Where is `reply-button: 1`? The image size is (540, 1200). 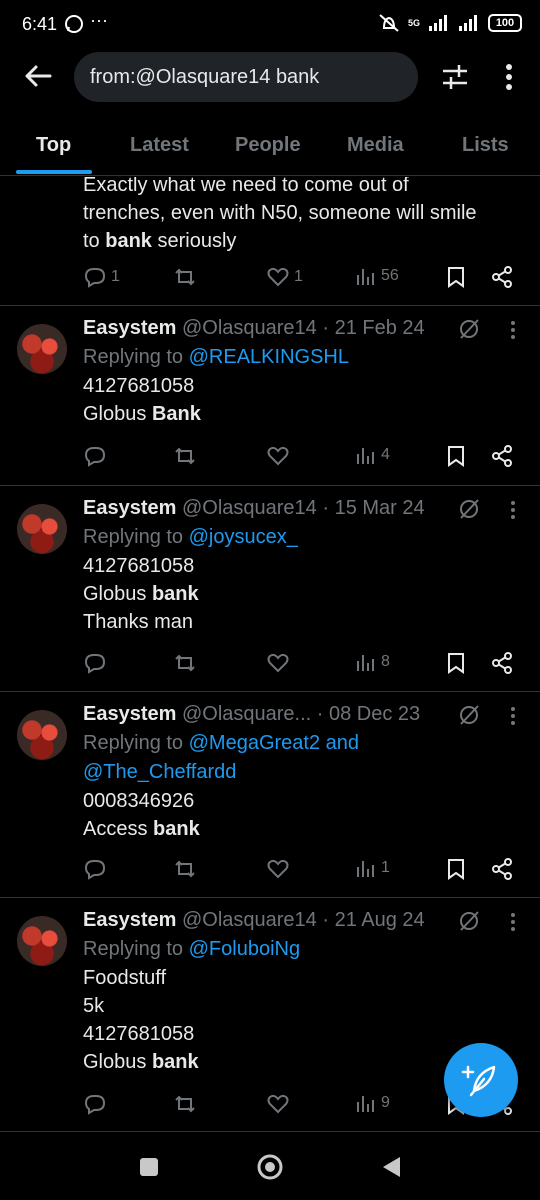 reply-button: 1 is located at coordinates (101, 277).